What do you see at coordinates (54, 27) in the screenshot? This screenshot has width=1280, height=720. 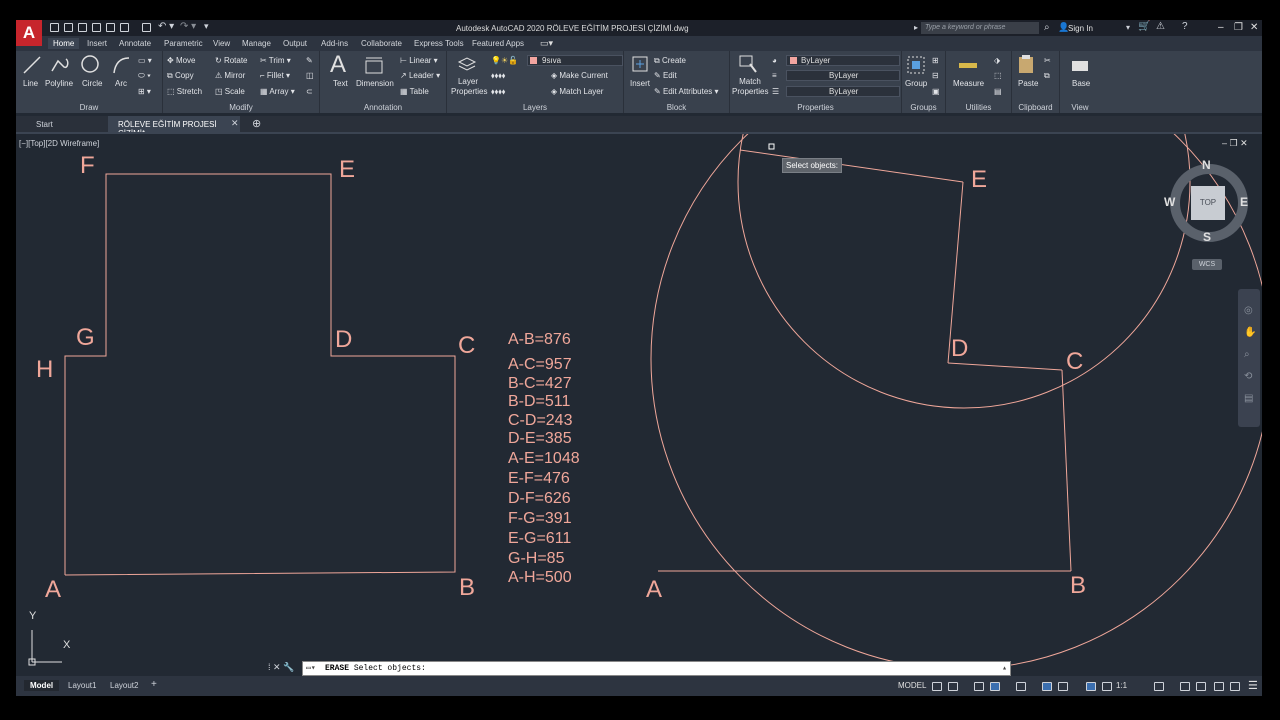 I see `new-file-icon` at bounding box center [54, 27].